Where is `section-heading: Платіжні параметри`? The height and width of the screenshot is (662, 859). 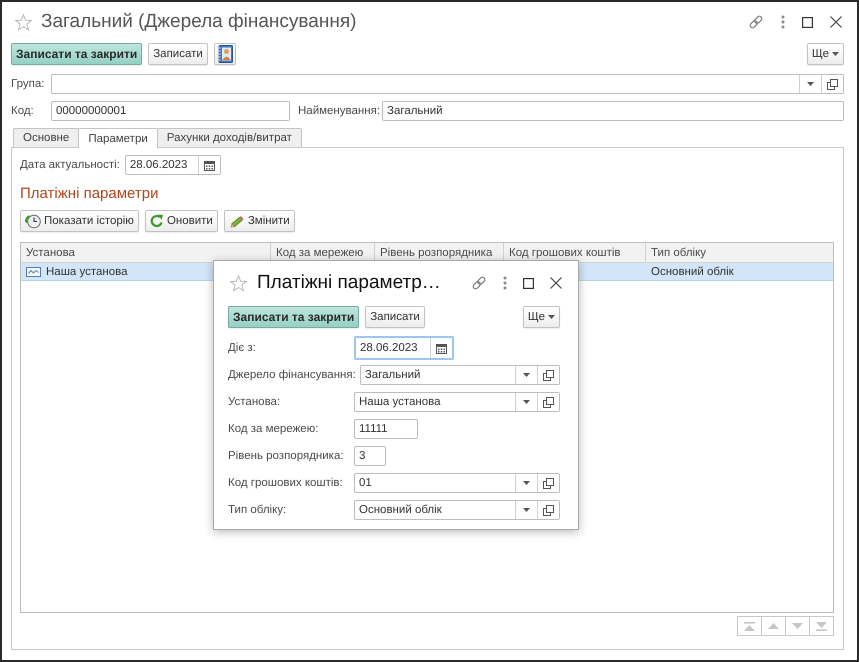 section-heading: Платіжні параметри is located at coordinates (89, 193).